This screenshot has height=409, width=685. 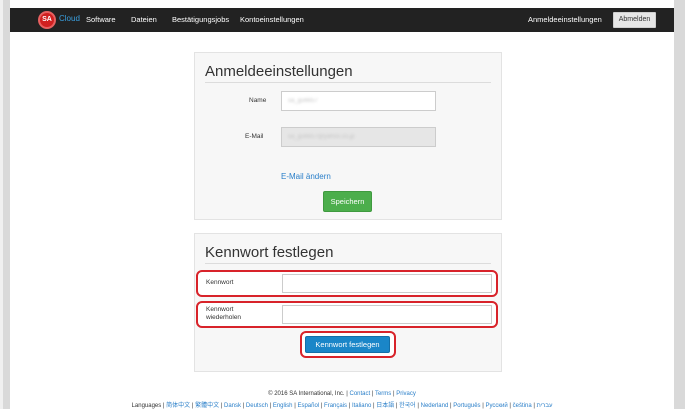 I want to click on email-field: sa_gu6657@yahoo.co.jp, so click(x=358, y=137).